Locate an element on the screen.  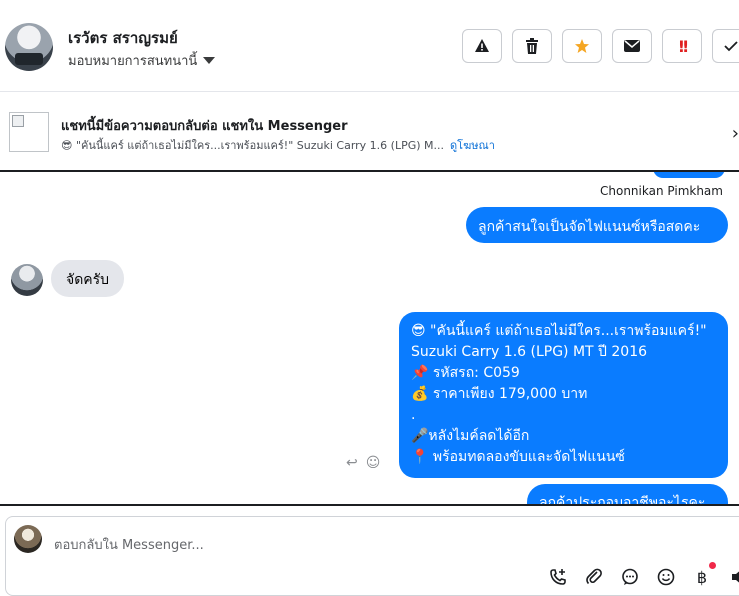
chevron-right-icon: › is located at coordinates (735, 133).